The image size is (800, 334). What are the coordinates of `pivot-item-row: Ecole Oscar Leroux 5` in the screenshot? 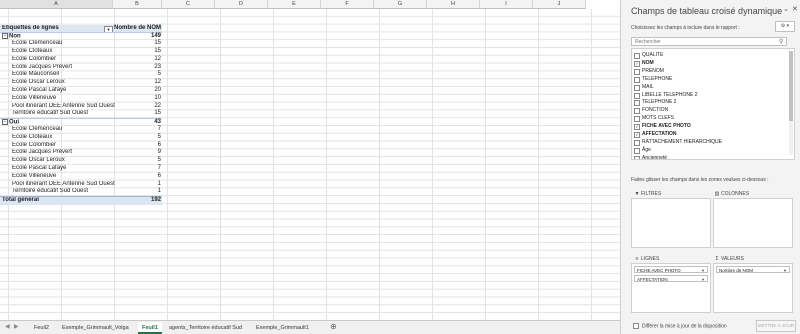 It's located at (81, 161).